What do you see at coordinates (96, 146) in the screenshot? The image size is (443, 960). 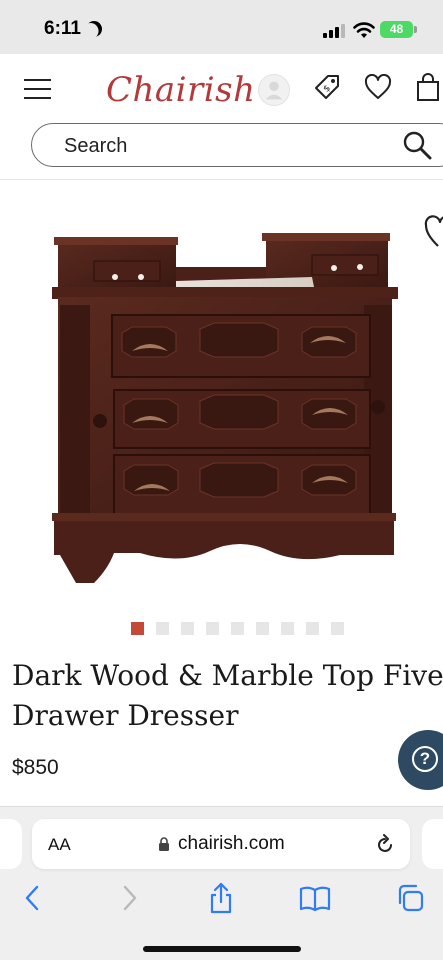 I see `search-placeholder: Search` at bounding box center [96, 146].